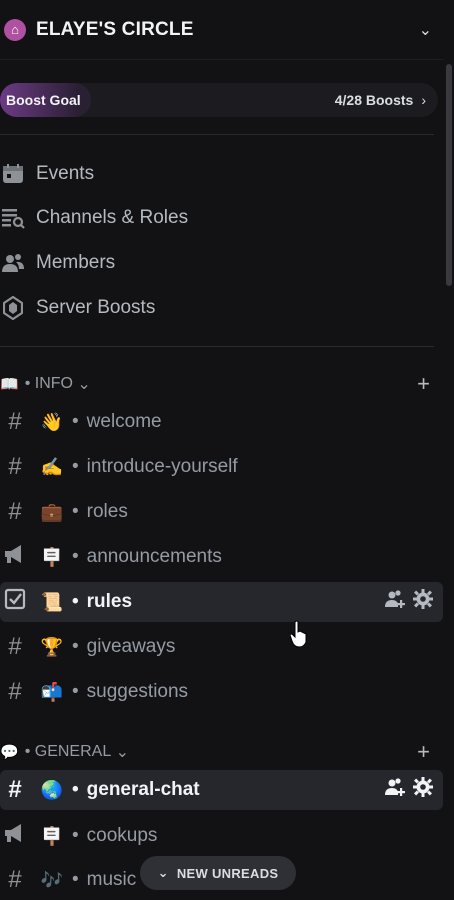 The width and height of the screenshot is (454, 900). What do you see at coordinates (13, 263) in the screenshot?
I see `members-icon` at bounding box center [13, 263].